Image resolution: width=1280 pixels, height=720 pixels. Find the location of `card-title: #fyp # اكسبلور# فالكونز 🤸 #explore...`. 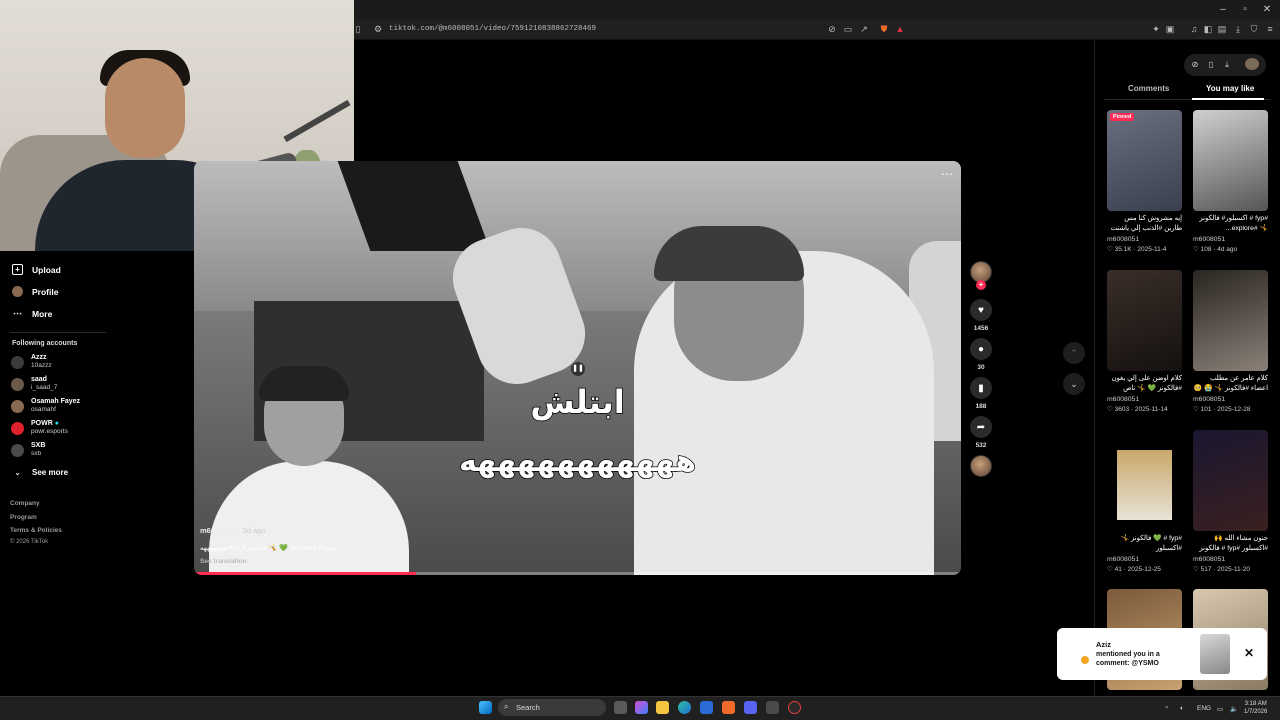

card-title: #fyp # اكسبلور# فالكونز 🤸 #explore... is located at coordinates (1230, 224).